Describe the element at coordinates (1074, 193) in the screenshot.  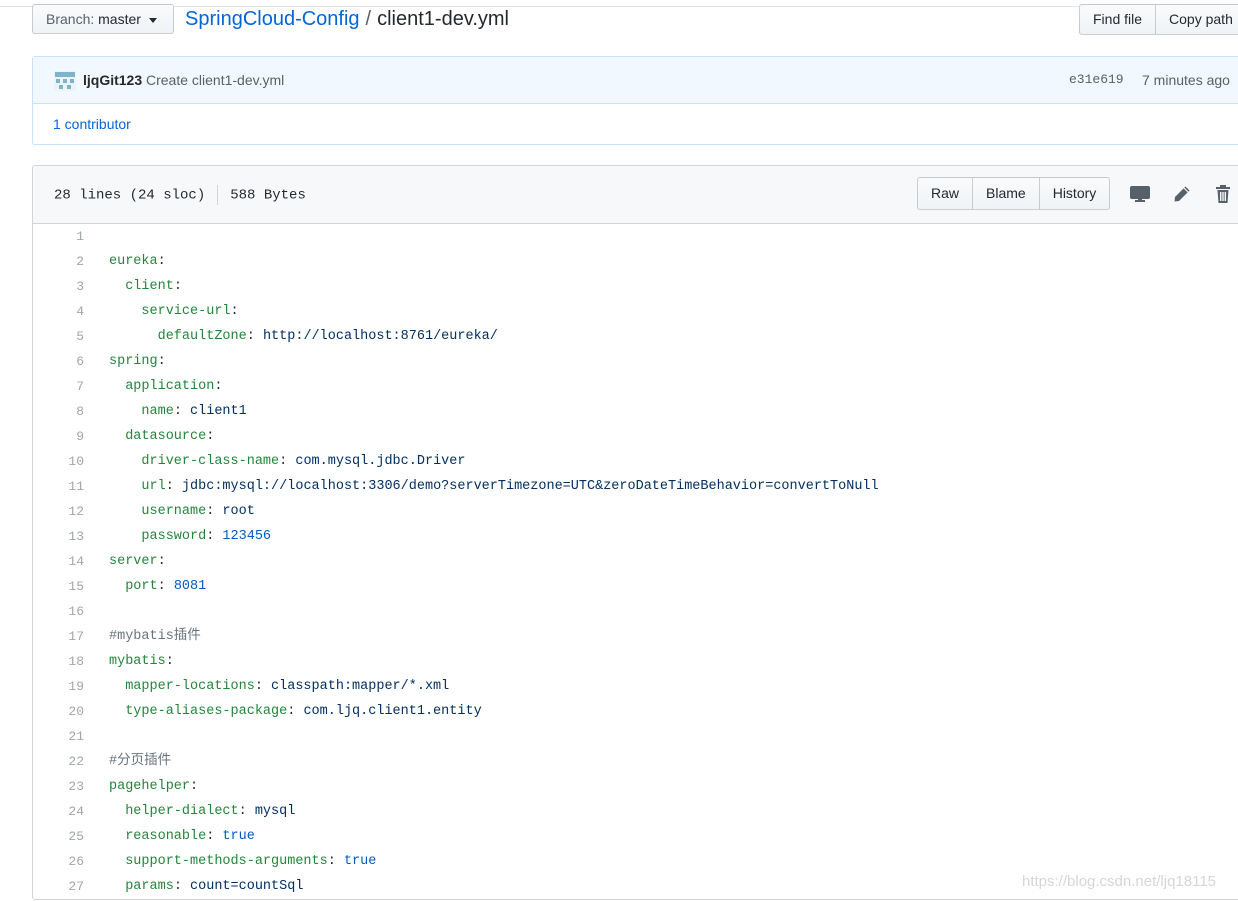
I see `history-button: History` at that location.